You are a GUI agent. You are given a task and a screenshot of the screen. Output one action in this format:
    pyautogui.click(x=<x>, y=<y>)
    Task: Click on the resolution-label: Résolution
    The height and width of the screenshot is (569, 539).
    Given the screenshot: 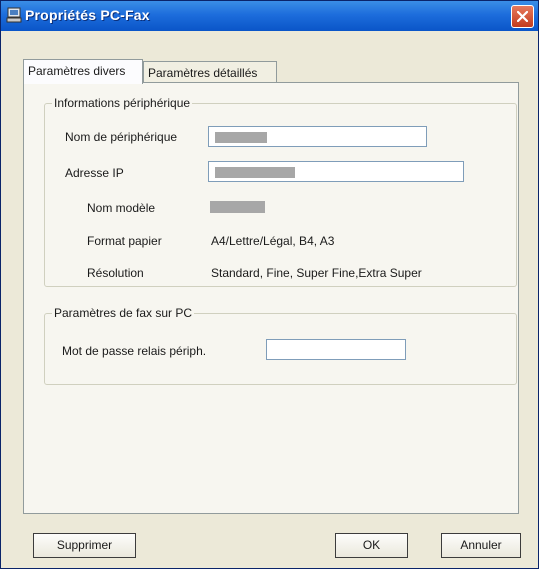 What is the action you would take?
    pyautogui.click(x=115, y=273)
    